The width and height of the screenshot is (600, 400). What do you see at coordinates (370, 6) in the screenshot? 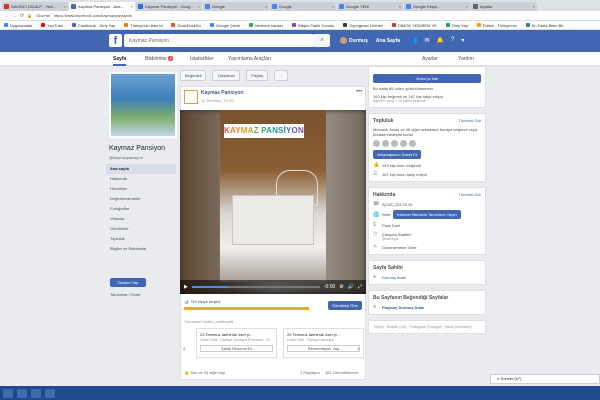
I see `browser-tab: Google YENİ ×` at bounding box center [370, 6].